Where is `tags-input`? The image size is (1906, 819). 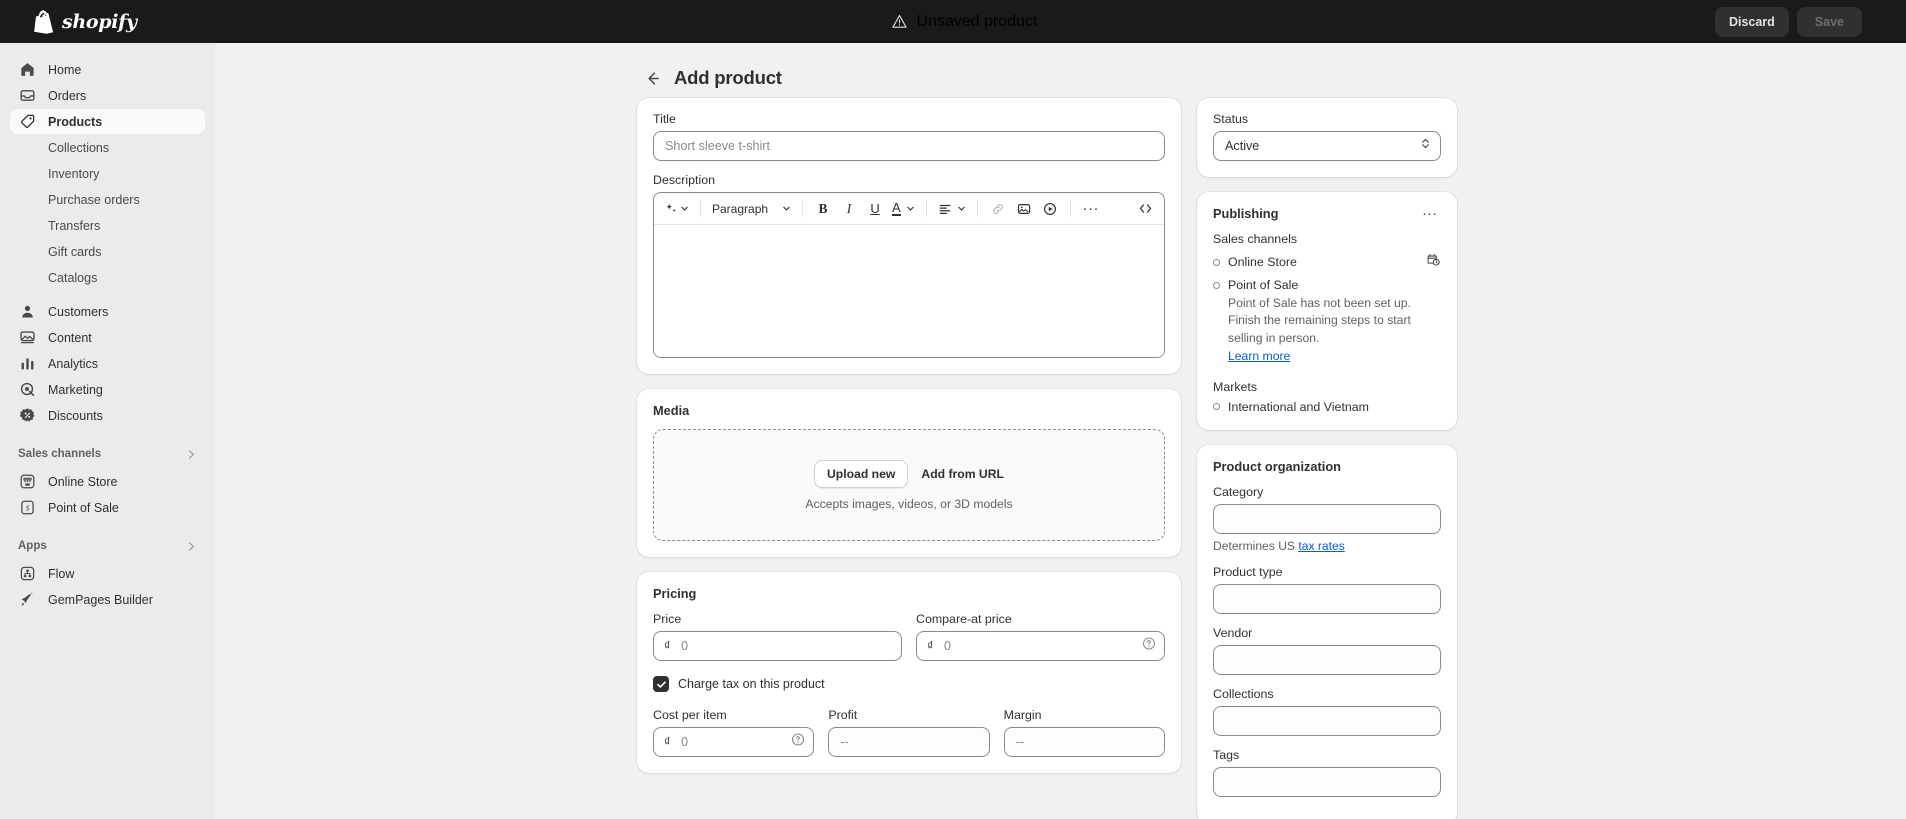
tags-input is located at coordinates (1327, 781).